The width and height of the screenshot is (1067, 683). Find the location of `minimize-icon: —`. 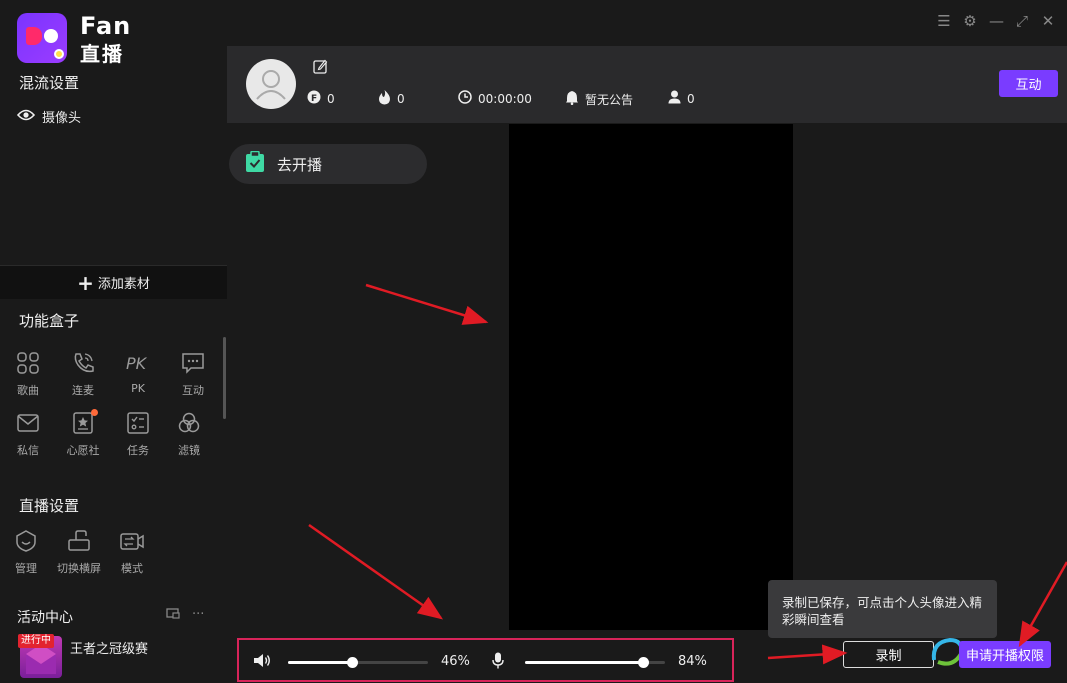

minimize-icon: — is located at coordinates (996, 21).